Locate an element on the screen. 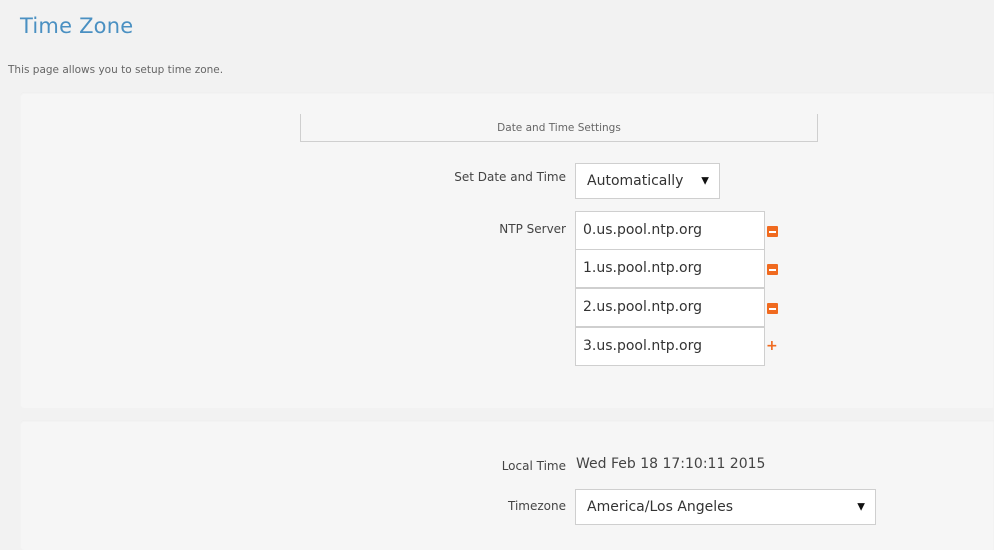  add-ntp-icon: + is located at coordinates (772, 346).